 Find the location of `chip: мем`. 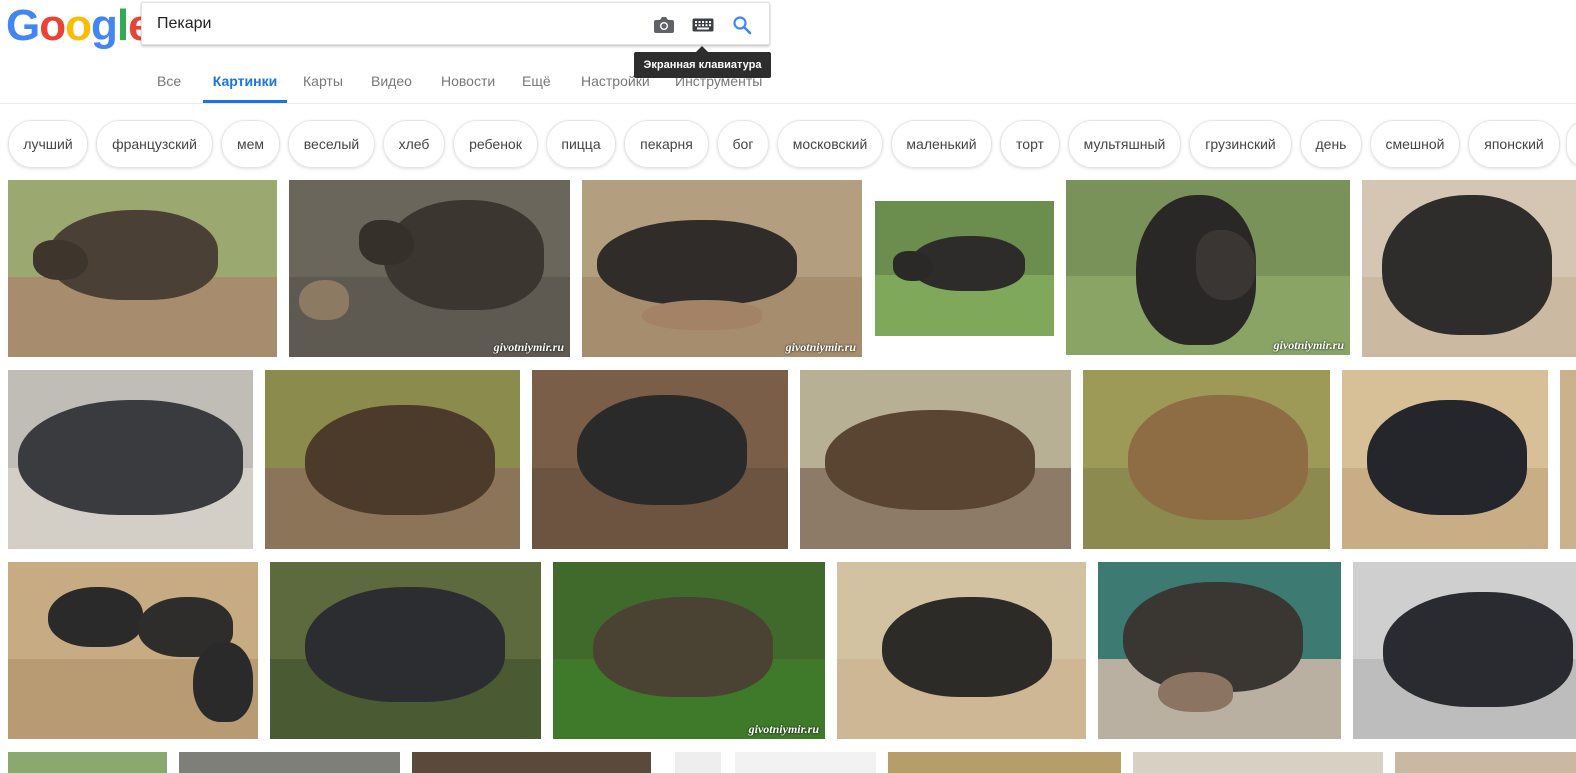

chip: мем is located at coordinates (250, 144).